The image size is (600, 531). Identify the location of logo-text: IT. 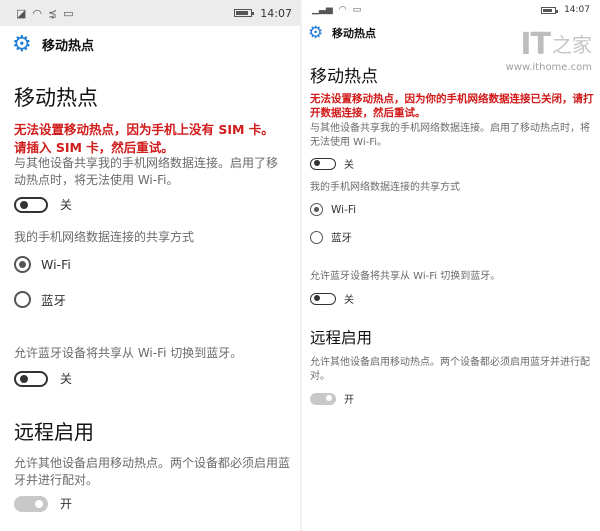
(535, 44).